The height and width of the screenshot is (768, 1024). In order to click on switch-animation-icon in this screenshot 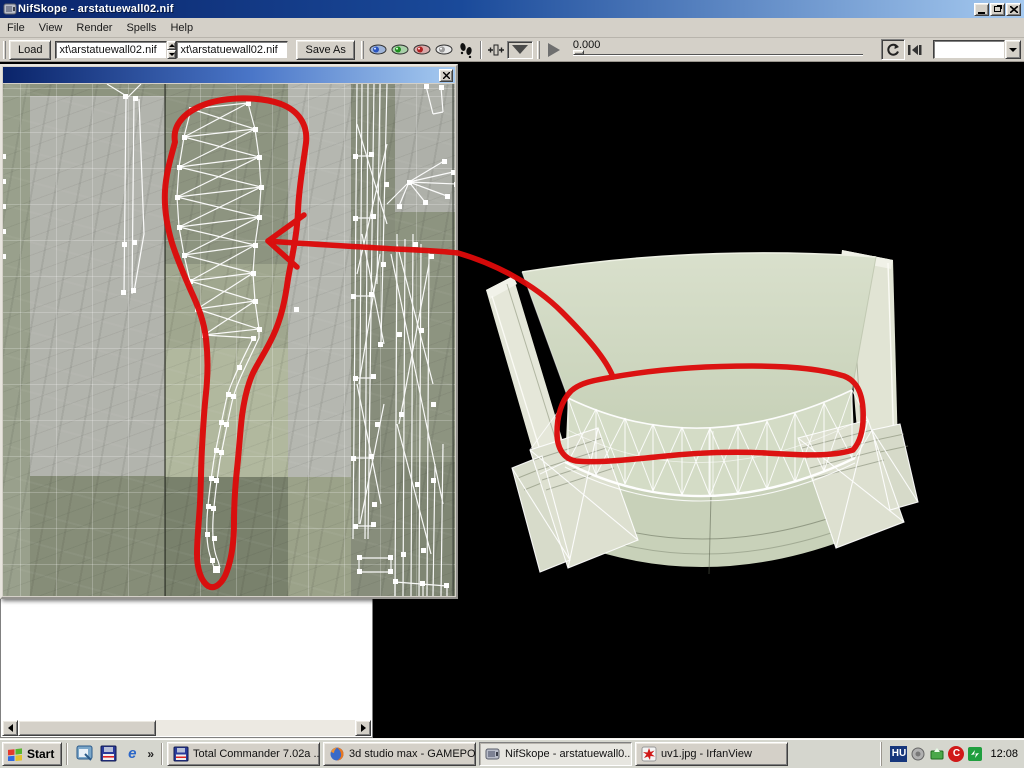, I will do `click(916, 50)`.